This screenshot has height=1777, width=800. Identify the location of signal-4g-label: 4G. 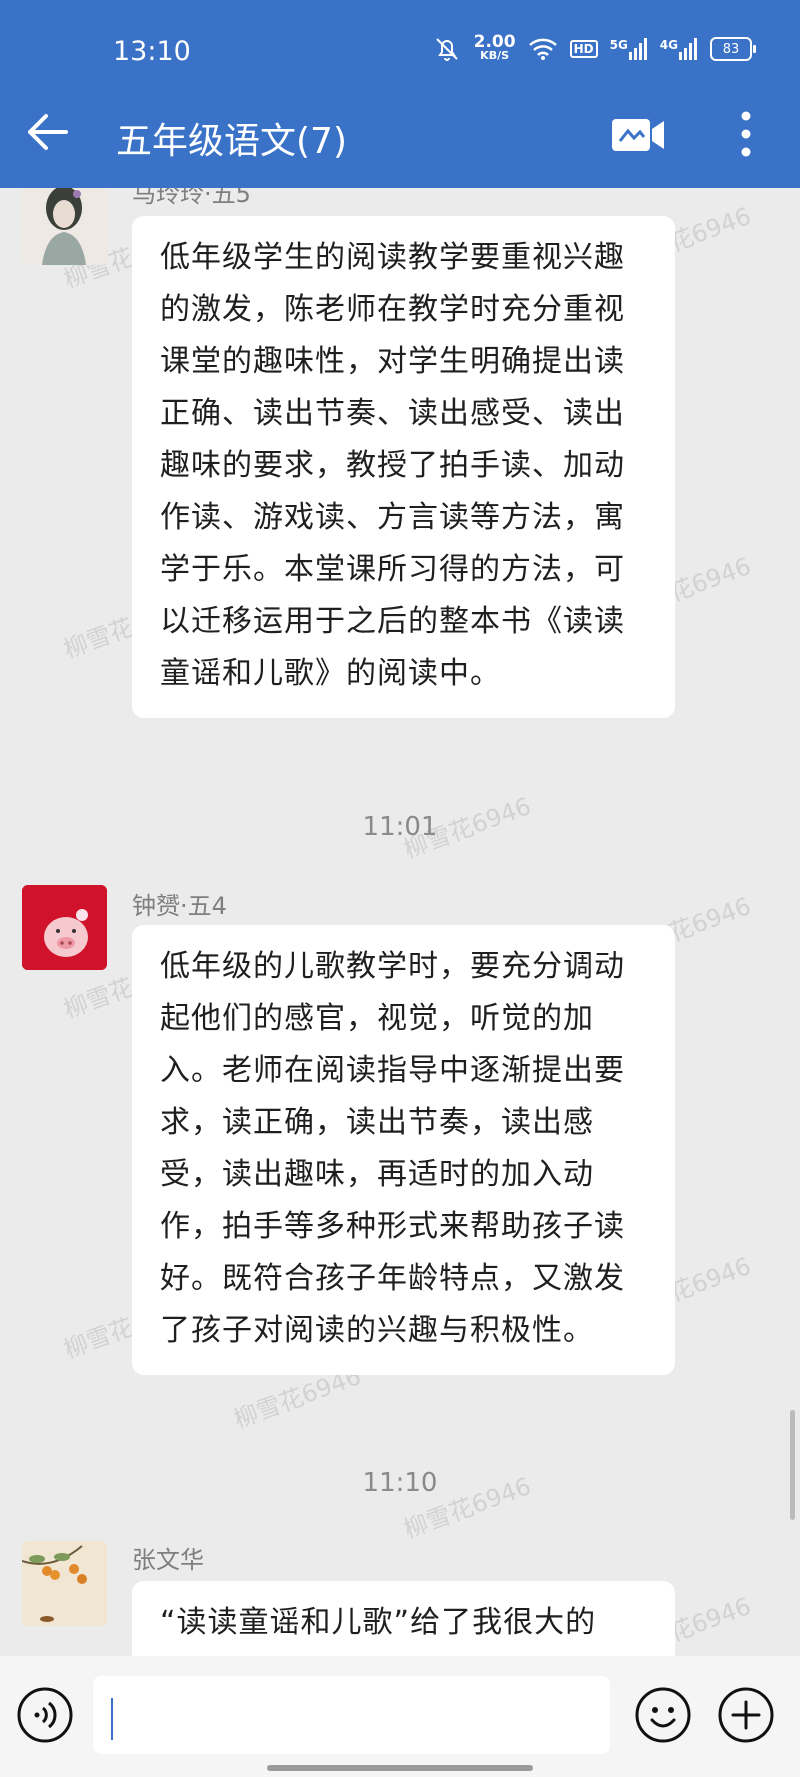
(668, 45).